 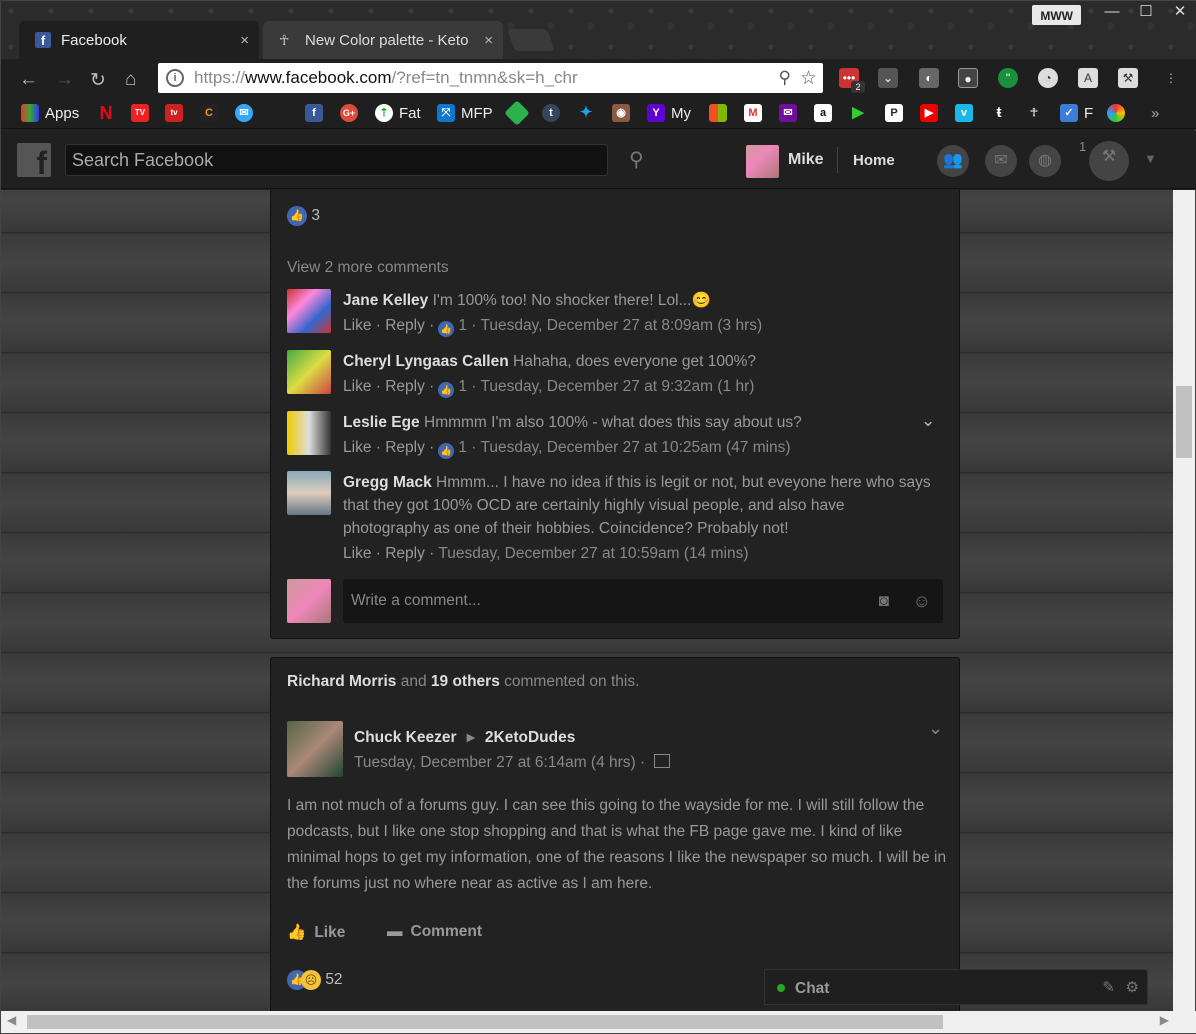 I want to click on bookmark-yahoo-my: Y My, so click(x=669, y=113).